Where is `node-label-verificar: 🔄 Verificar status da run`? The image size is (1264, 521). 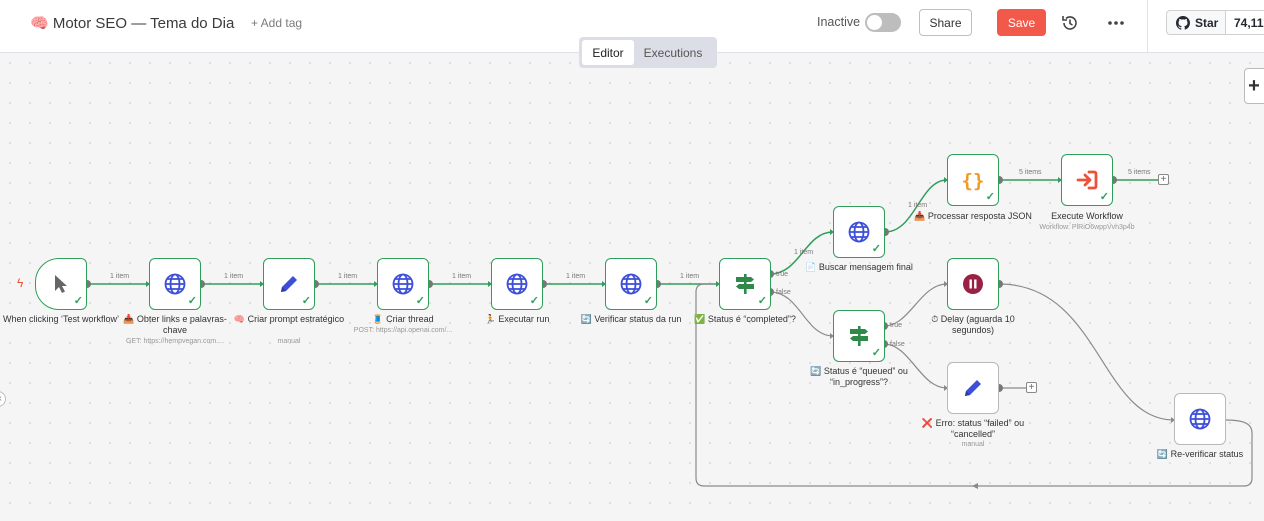
node-label-verificar: 🔄 Verificar status da run is located at coordinates (631, 319).